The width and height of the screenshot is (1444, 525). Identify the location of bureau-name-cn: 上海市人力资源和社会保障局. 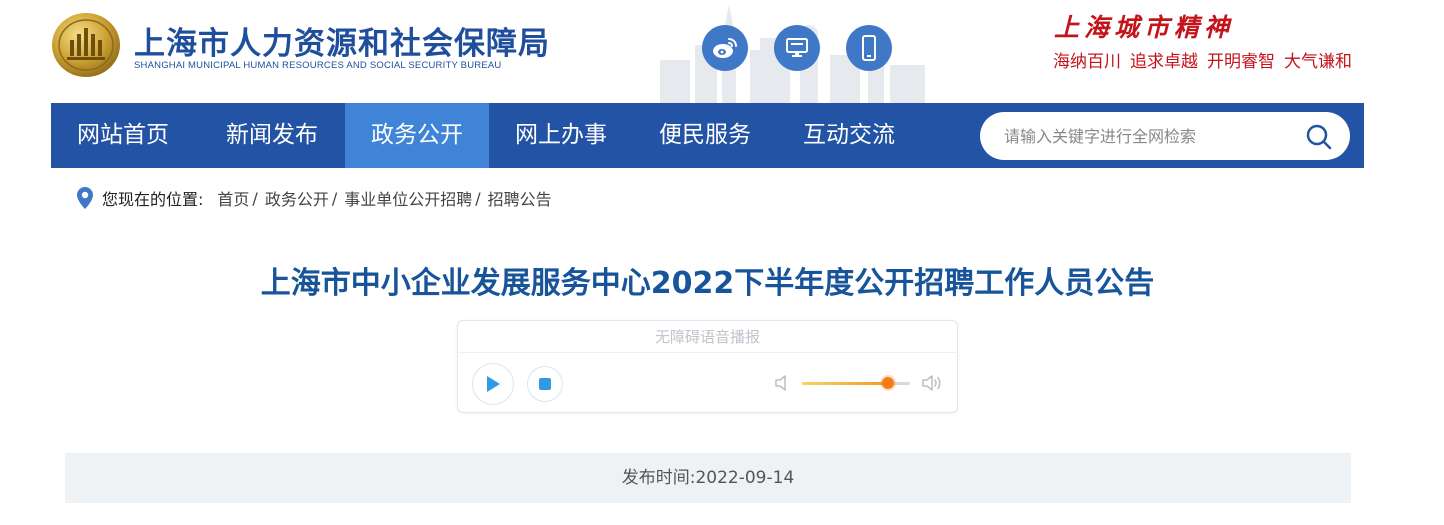
(342, 44).